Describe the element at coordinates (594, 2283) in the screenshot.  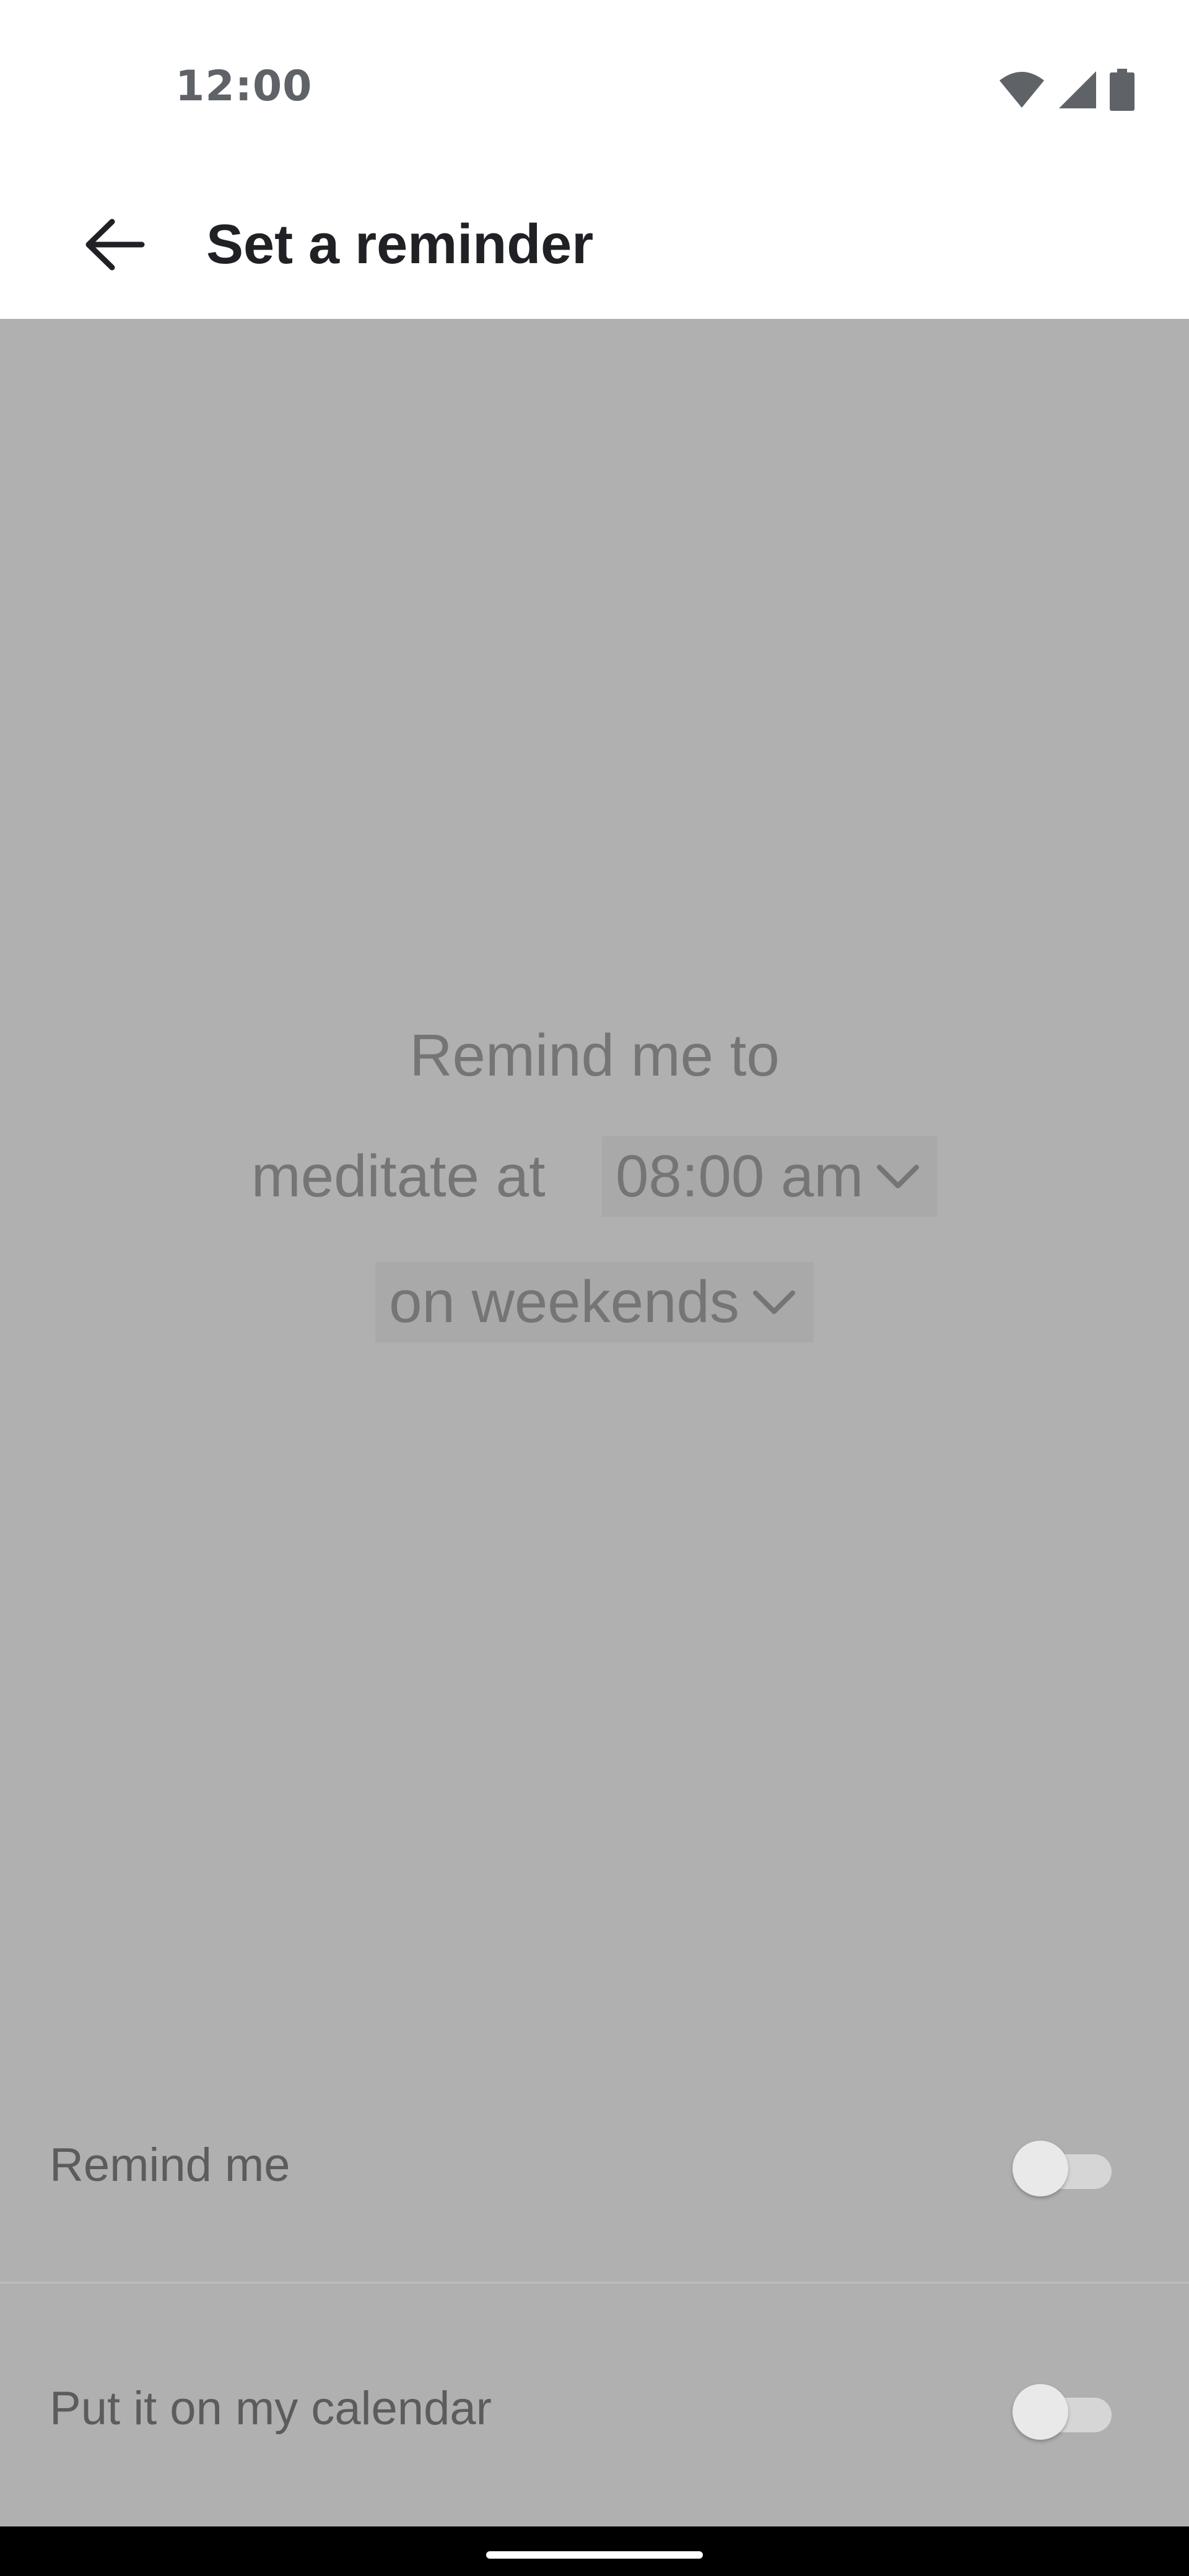
I see `divider` at that location.